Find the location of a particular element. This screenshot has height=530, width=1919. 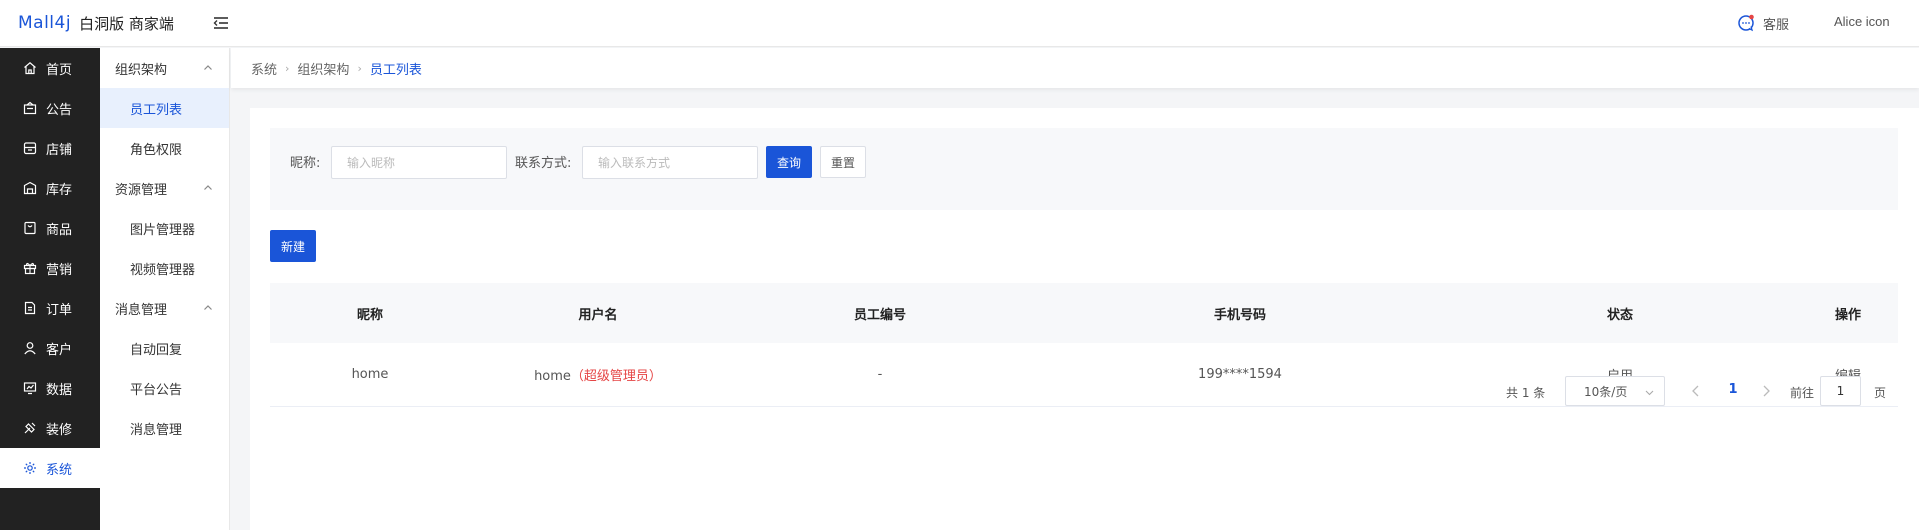

cell-employee-no: - is located at coordinates (880, 374).